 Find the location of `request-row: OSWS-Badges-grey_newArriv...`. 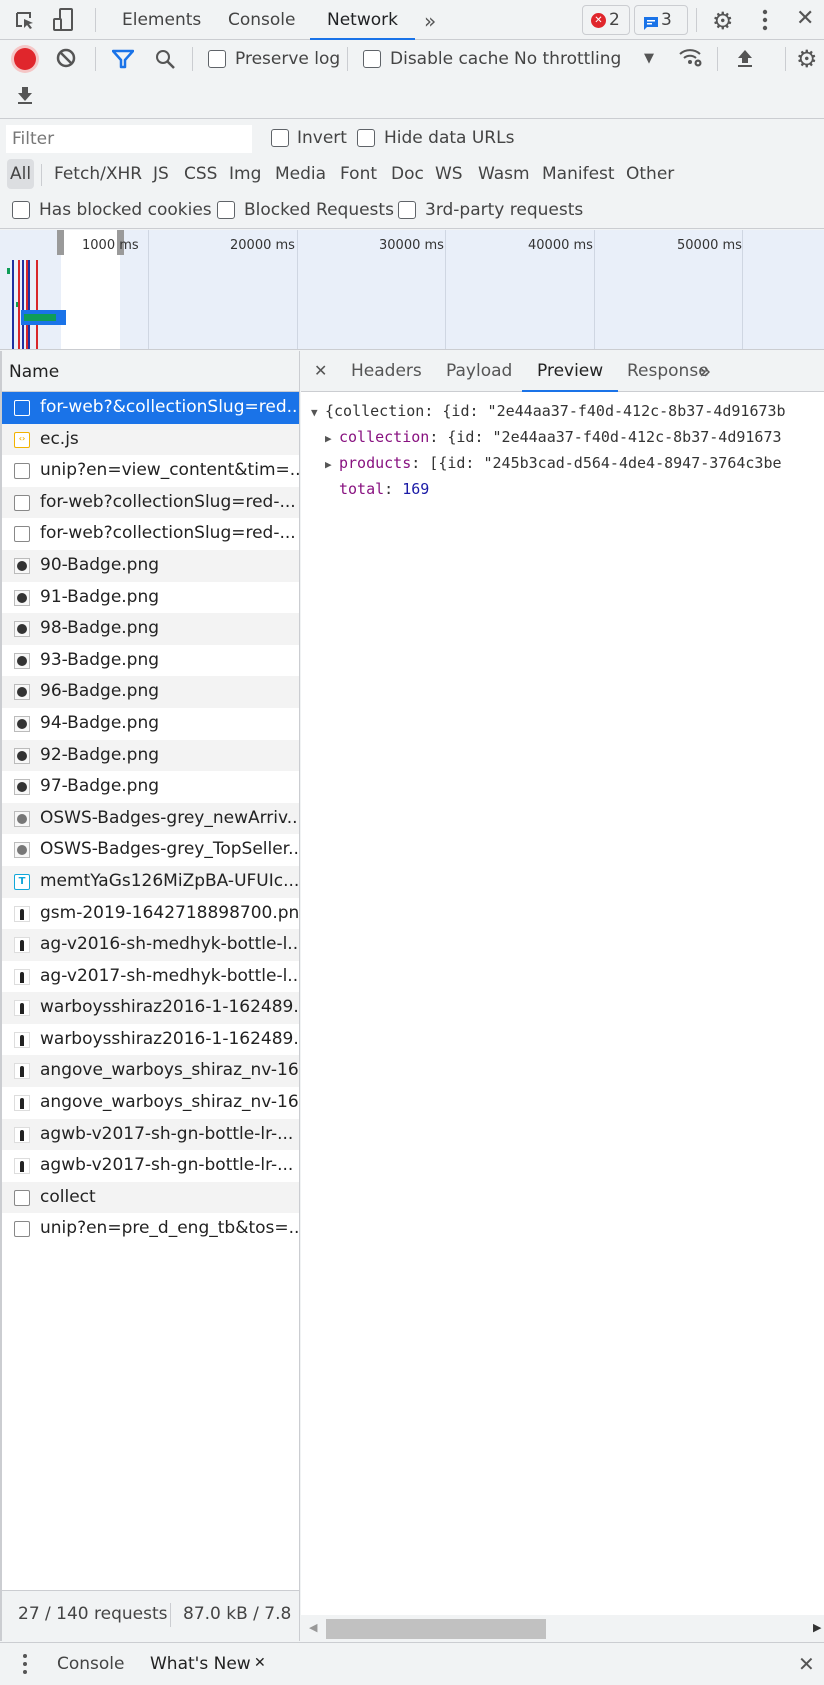

request-row: OSWS-Badges-grey_newArriv... is located at coordinates (150, 818).